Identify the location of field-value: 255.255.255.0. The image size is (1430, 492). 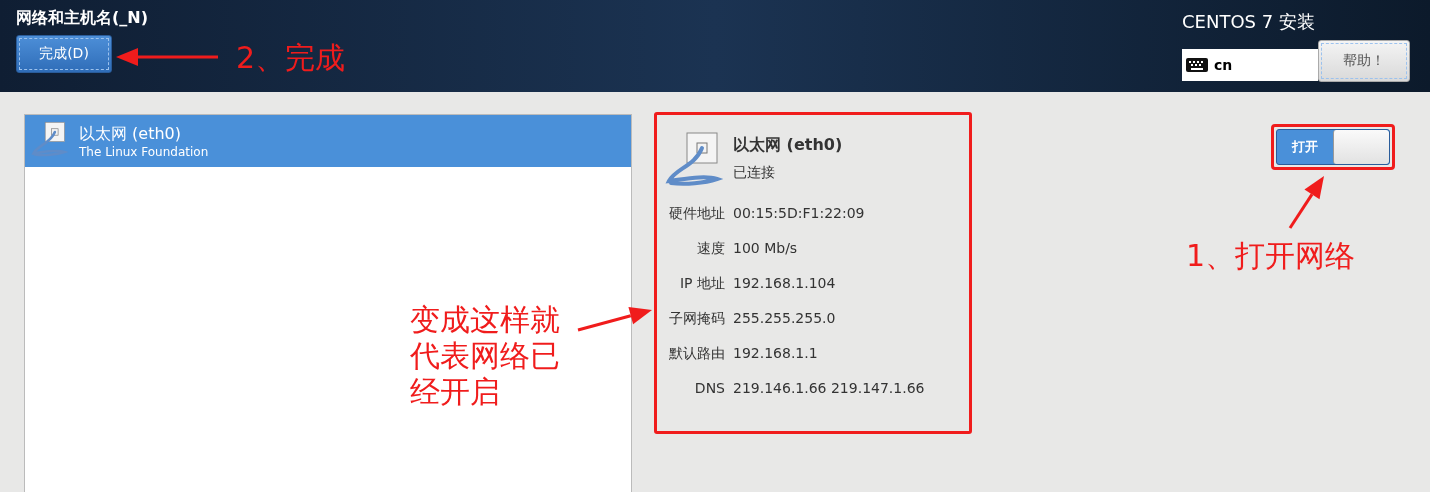
(785, 318).